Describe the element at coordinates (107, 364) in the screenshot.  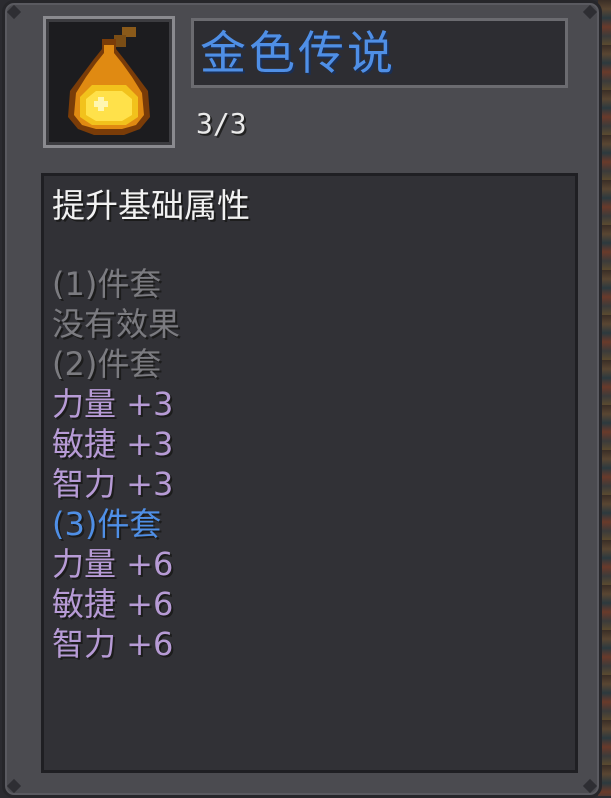
I see `set-bonus-line: (2)件套` at that location.